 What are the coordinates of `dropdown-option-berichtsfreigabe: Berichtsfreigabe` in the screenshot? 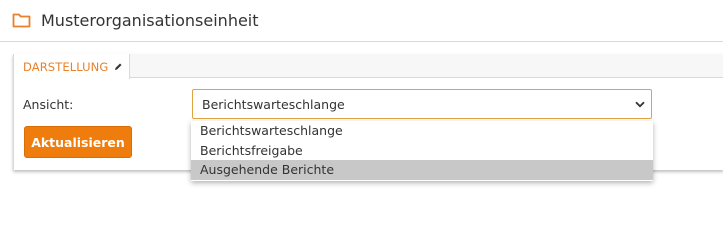 It's located at (422, 151).